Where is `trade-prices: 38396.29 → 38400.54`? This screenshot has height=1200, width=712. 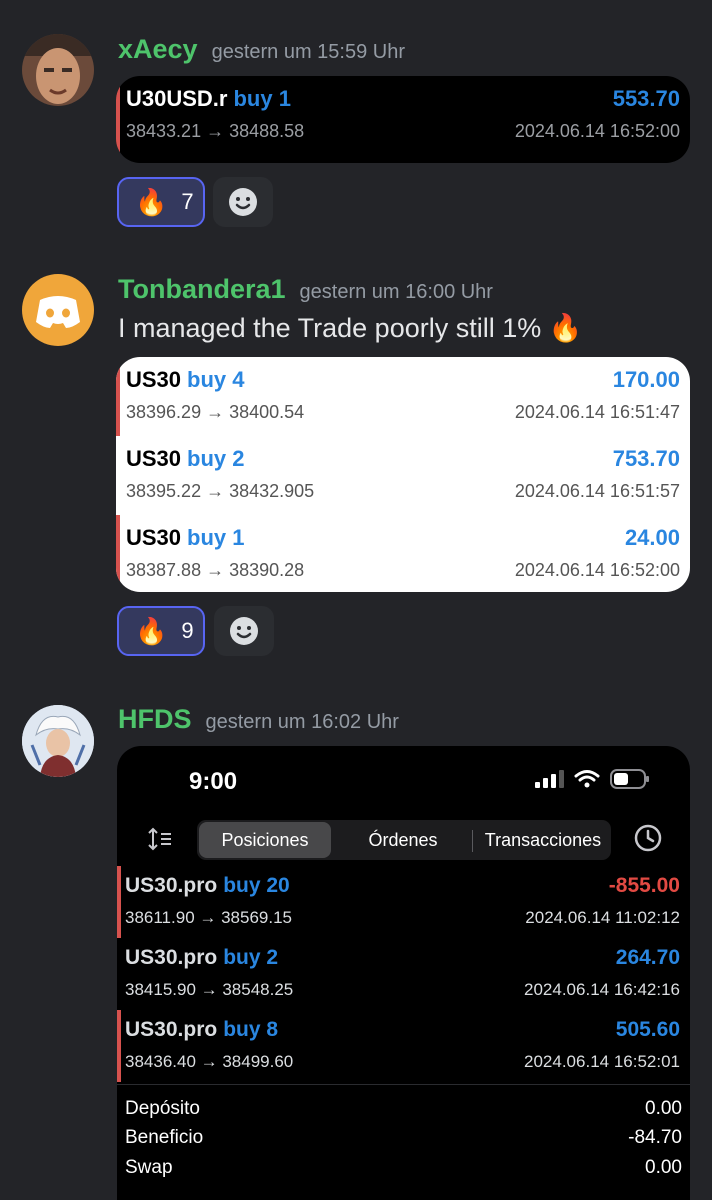
trade-prices: 38396.29 → 38400.54 is located at coordinates (215, 412).